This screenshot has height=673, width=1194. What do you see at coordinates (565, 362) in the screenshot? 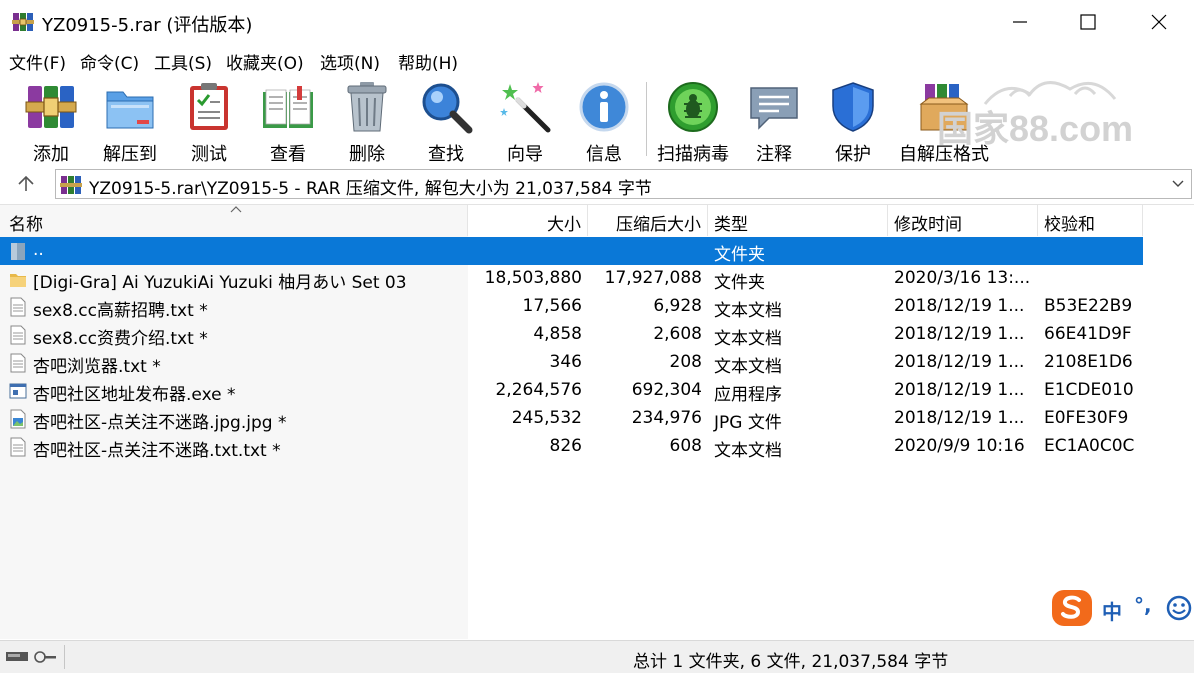
I see `file-size: 346` at bounding box center [565, 362].